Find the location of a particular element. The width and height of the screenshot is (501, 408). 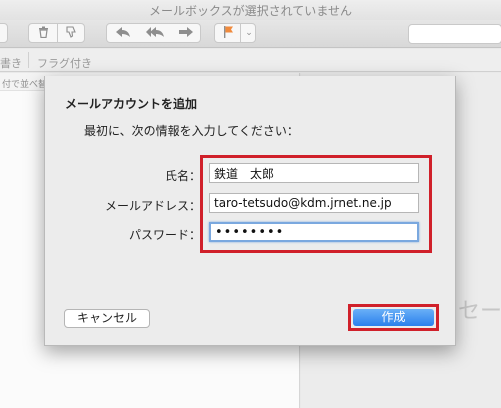

name-label: 氏名： is located at coordinates (182, 176).